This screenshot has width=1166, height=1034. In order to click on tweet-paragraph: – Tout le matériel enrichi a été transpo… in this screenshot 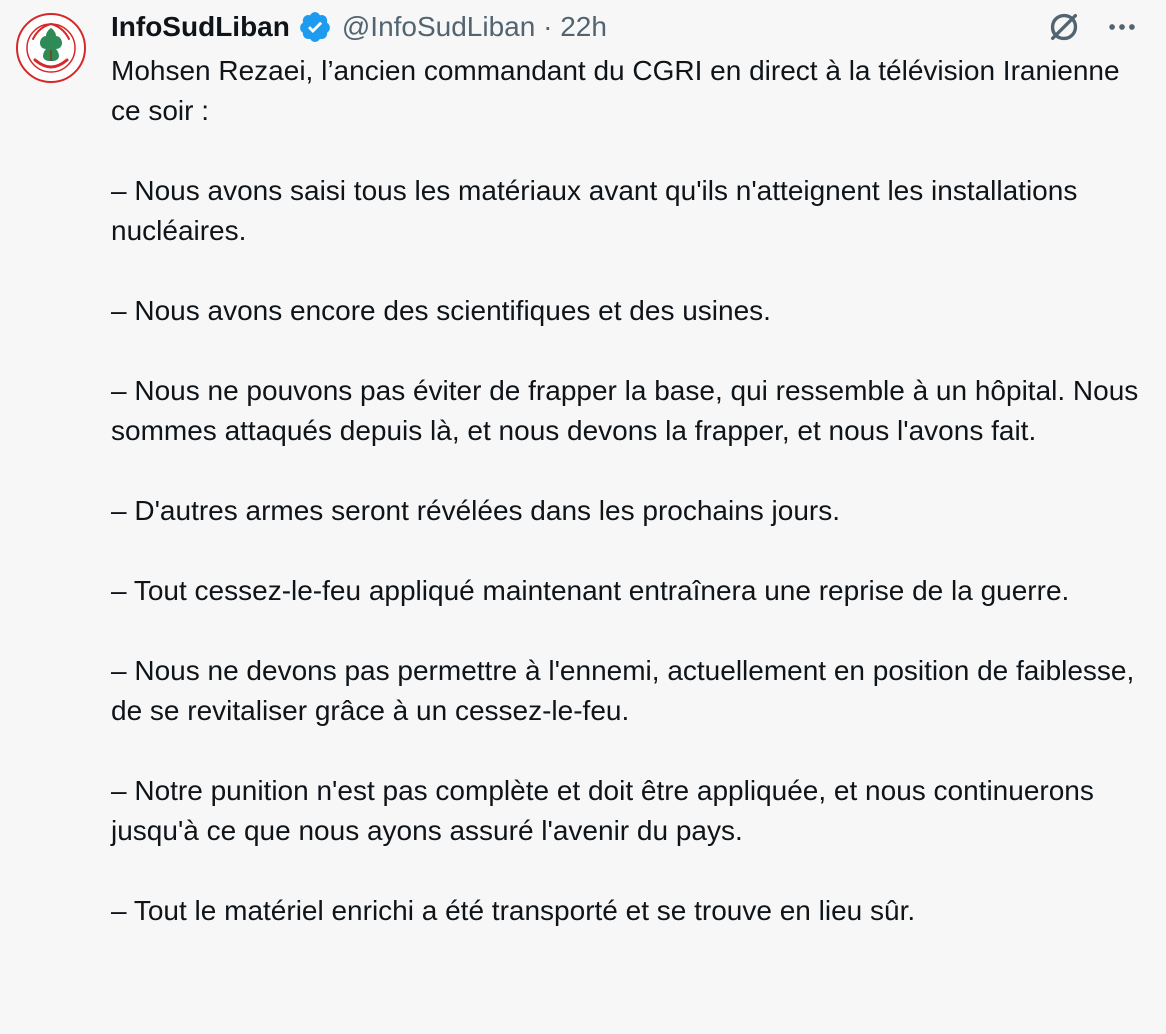, I will do `click(513, 910)`.